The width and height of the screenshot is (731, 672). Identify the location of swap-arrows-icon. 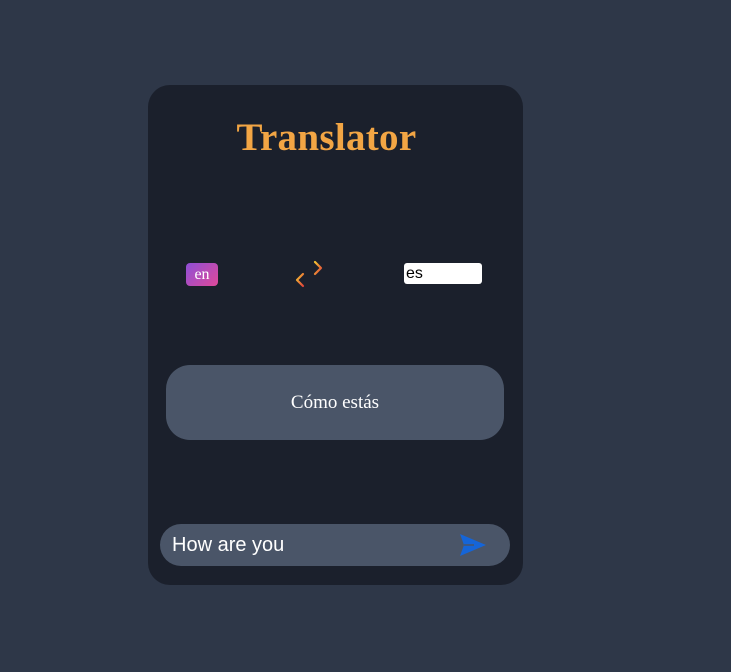
(309, 274).